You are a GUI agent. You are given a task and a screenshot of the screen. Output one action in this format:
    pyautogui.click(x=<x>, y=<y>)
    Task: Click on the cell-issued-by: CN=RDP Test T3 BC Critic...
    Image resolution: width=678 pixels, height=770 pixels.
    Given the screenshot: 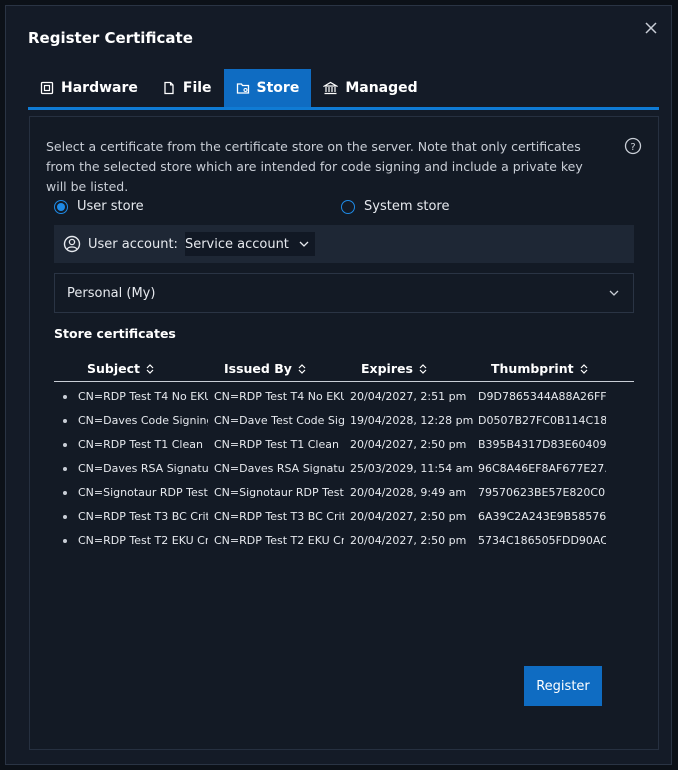 What is the action you would take?
    pyautogui.click(x=279, y=516)
    